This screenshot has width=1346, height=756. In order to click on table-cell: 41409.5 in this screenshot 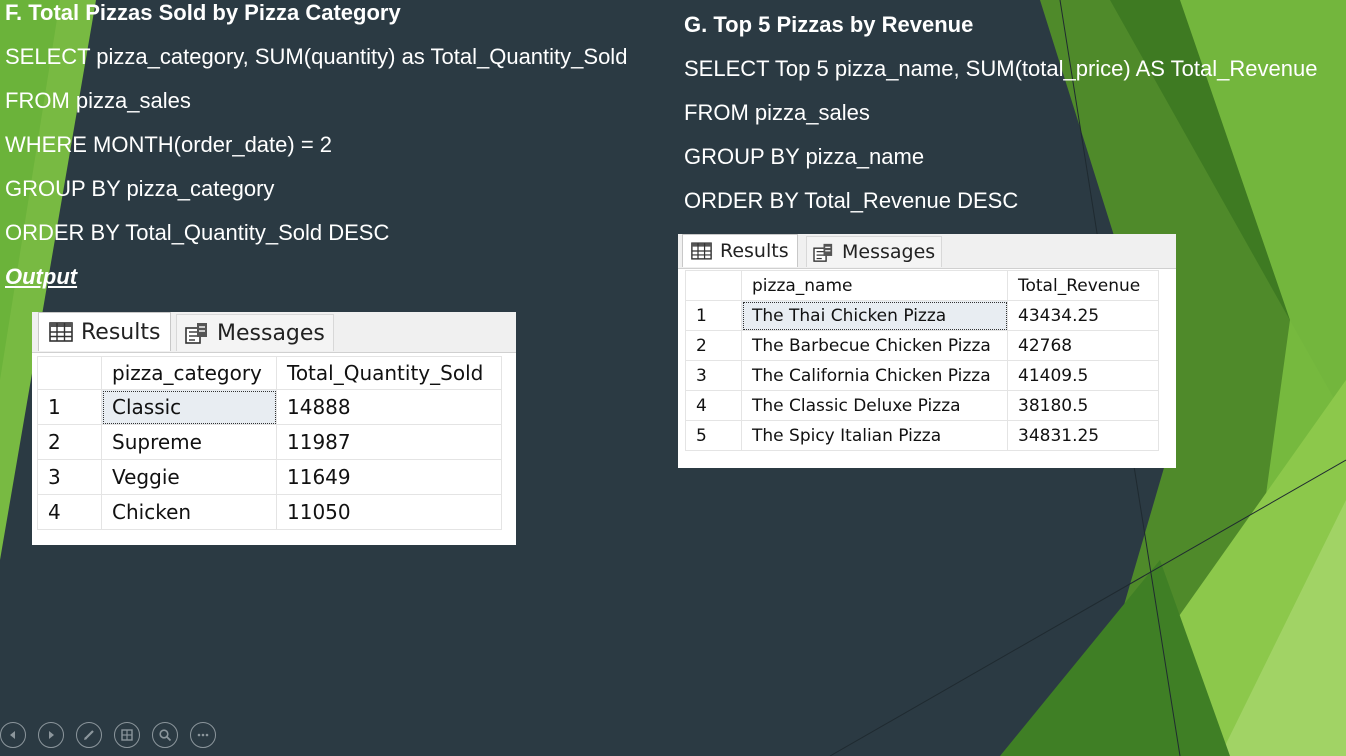, I will do `click(1083, 375)`.